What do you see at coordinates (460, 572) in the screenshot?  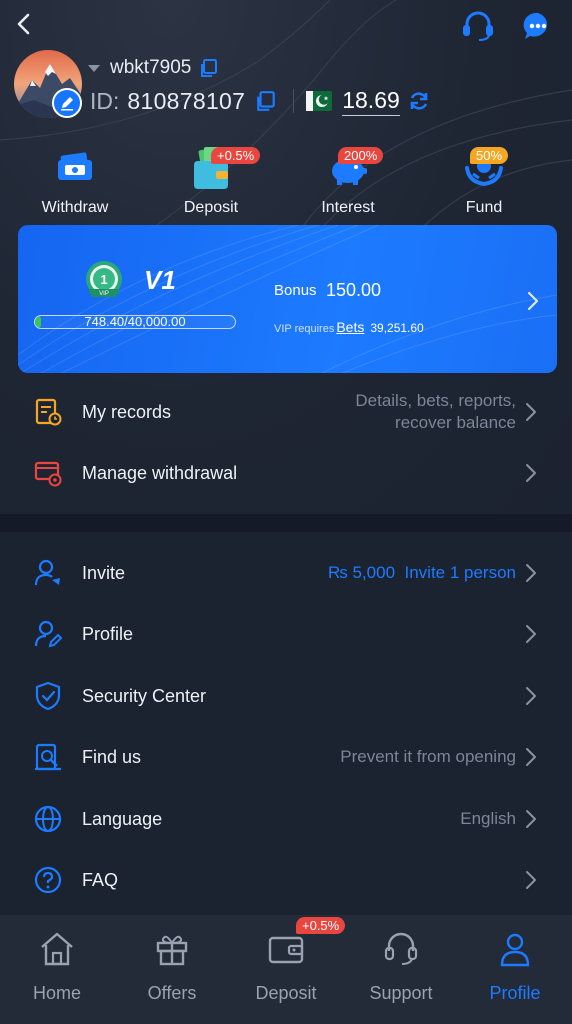 I see `invite-link: Invite 1 person` at bounding box center [460, 572].